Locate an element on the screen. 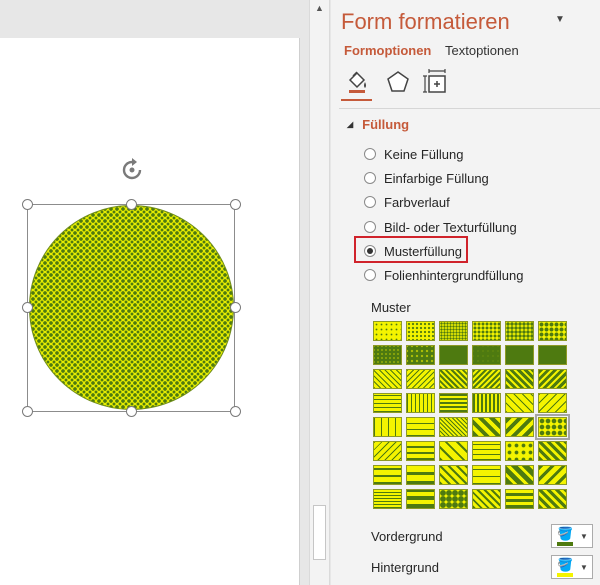 This screenshot has width=600, height=585. foreground-label: Vordergrund is located at coordinates (407, 536).